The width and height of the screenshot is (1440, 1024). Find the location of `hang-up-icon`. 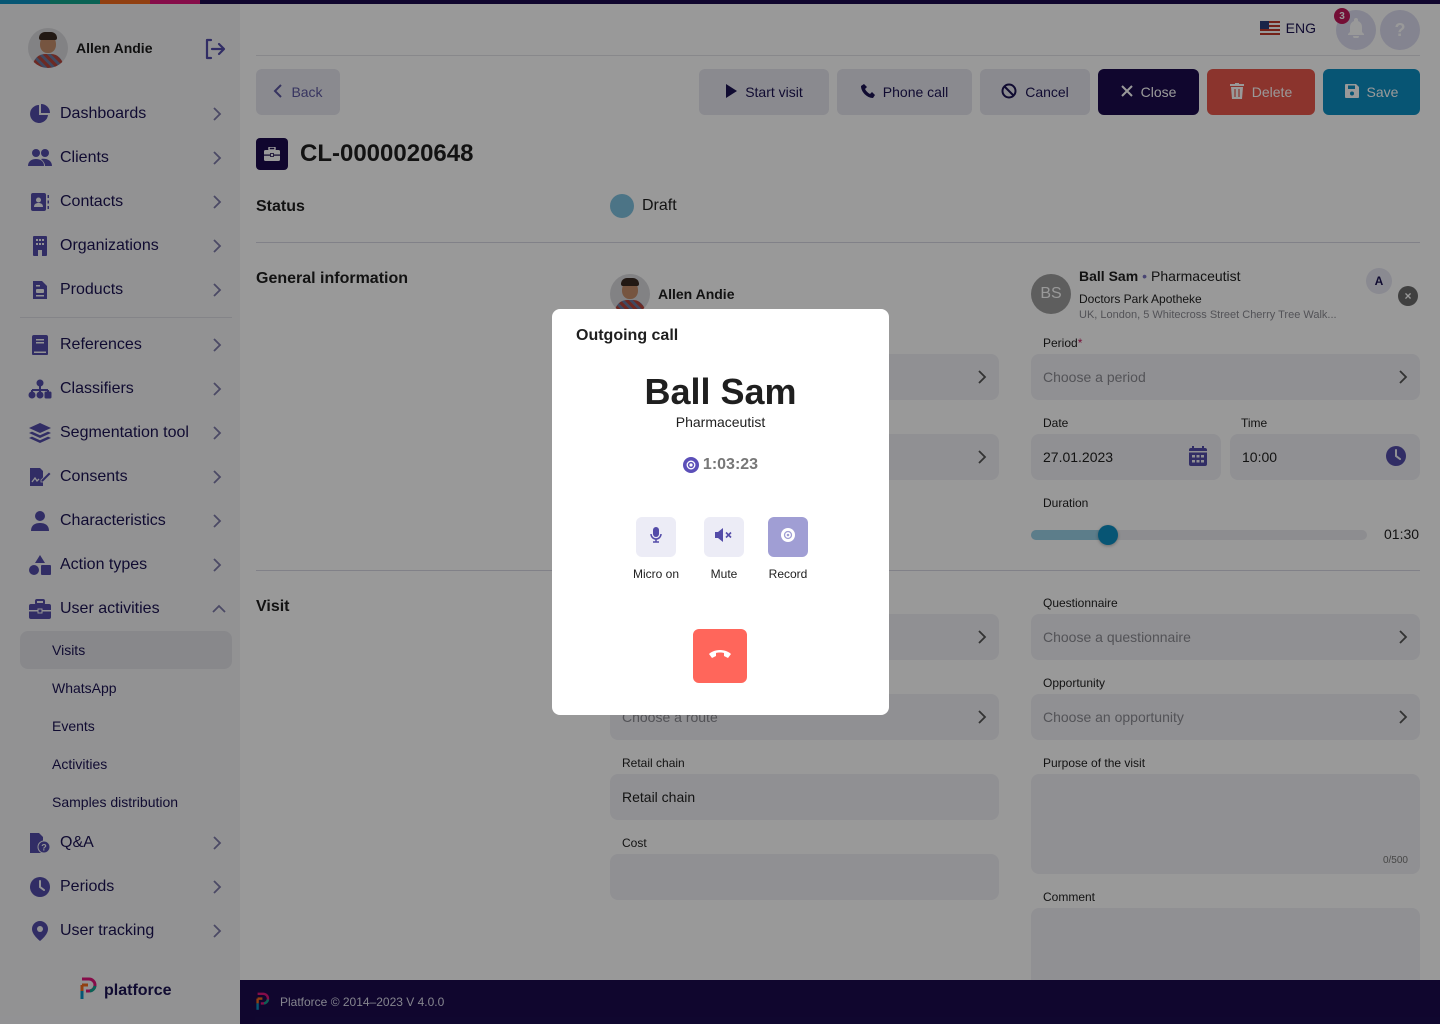

hang-up-icon is located at coordinates (720, 656).